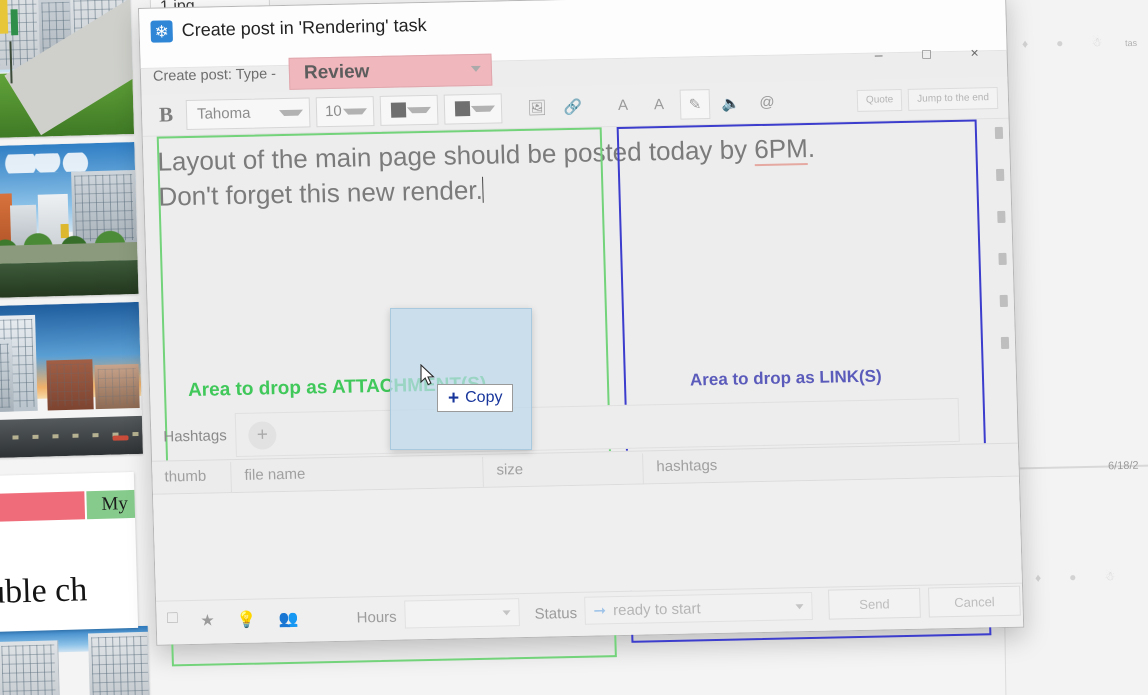 This screenshot has height=695, width=1148. Describe the element at coordinates (1004, 276) in the screenshot. I see `editor-scrollbar` at that location.